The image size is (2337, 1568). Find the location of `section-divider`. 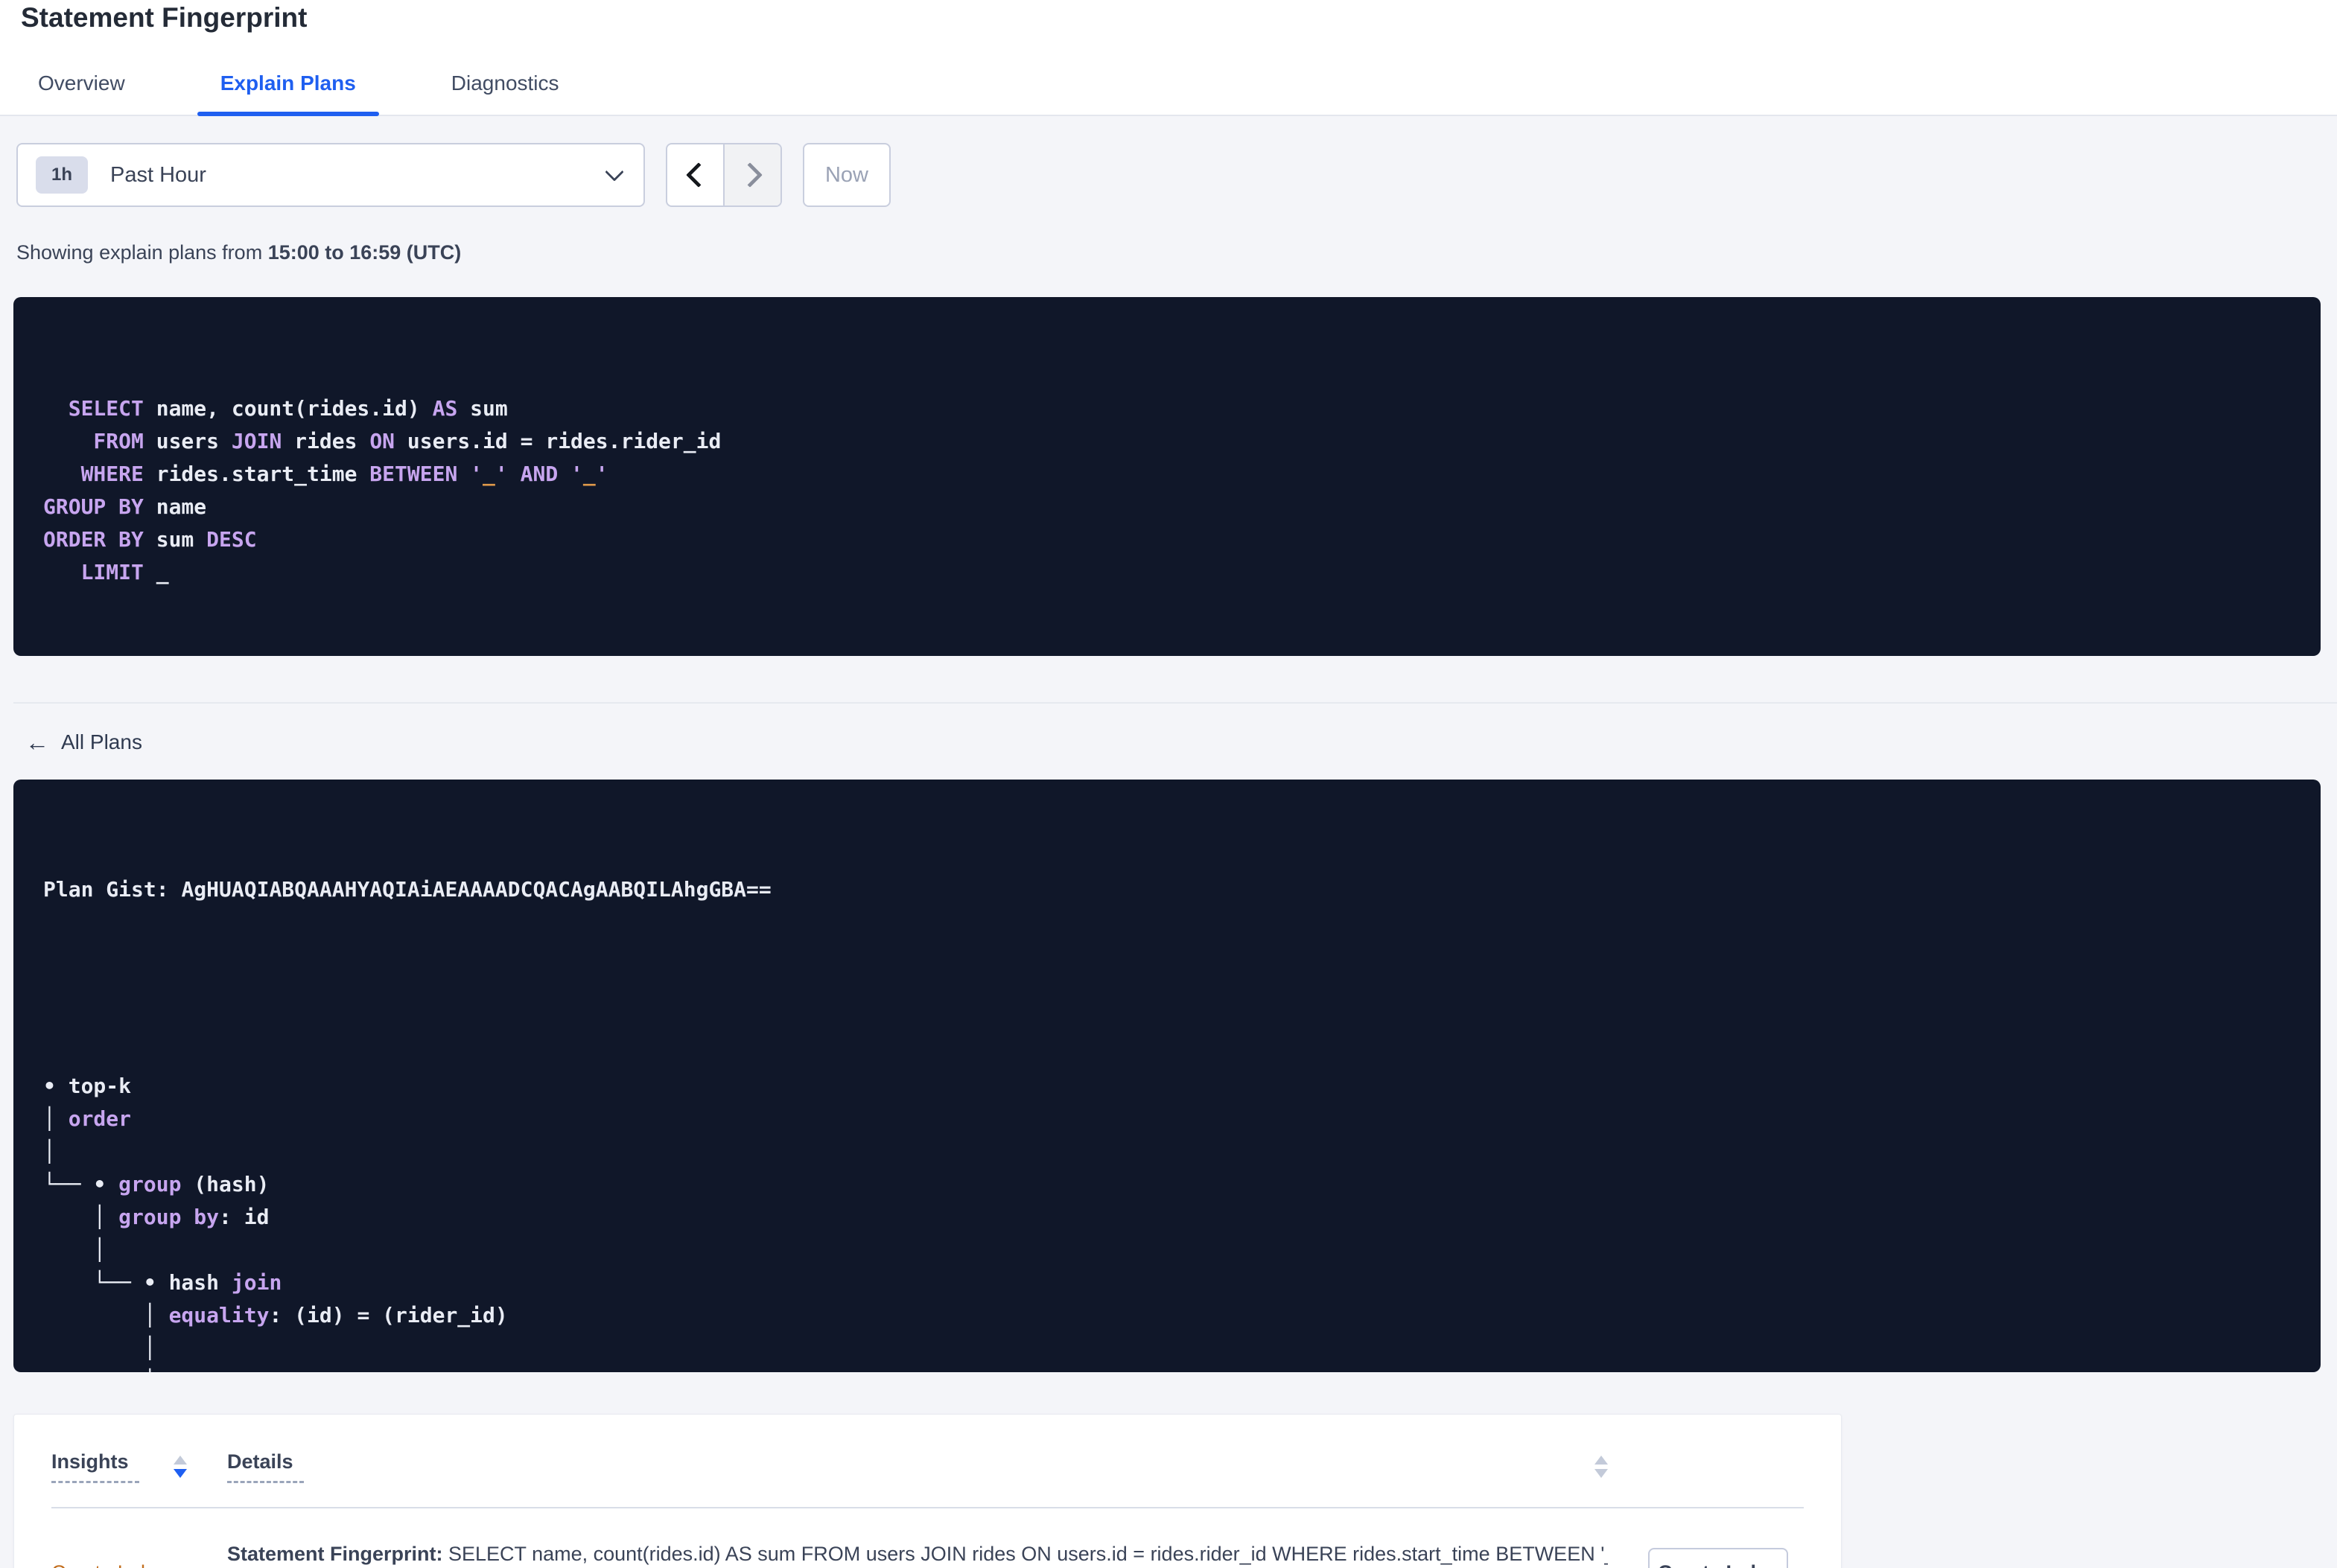

section-divider is located at coordinates (1175, 703).